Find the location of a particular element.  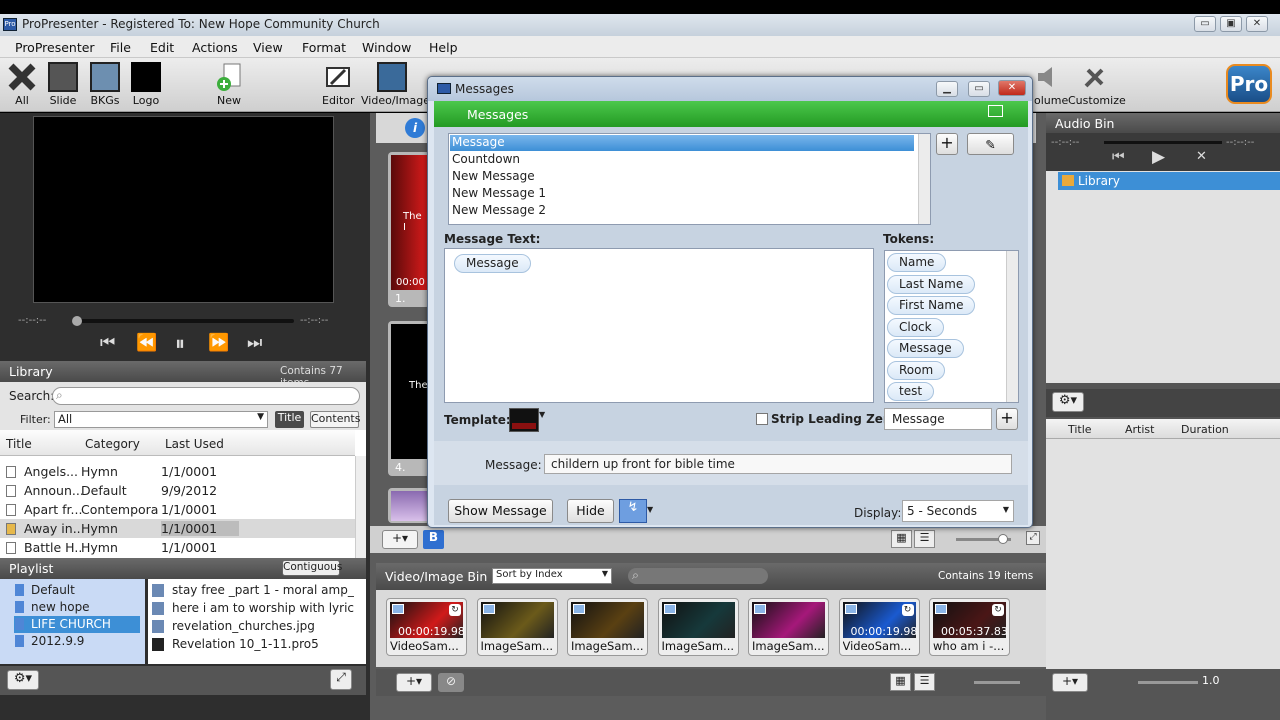

skip-forward-icon: ⏭ is located at coordinates (254, 343).